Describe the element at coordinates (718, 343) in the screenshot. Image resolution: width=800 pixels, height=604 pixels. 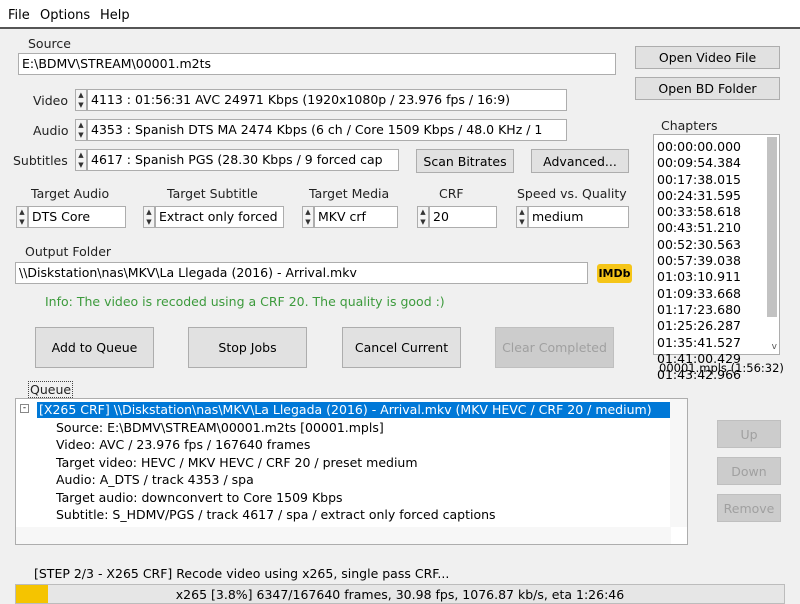
I see `chapter-item: 01:35:41.527` at that location.